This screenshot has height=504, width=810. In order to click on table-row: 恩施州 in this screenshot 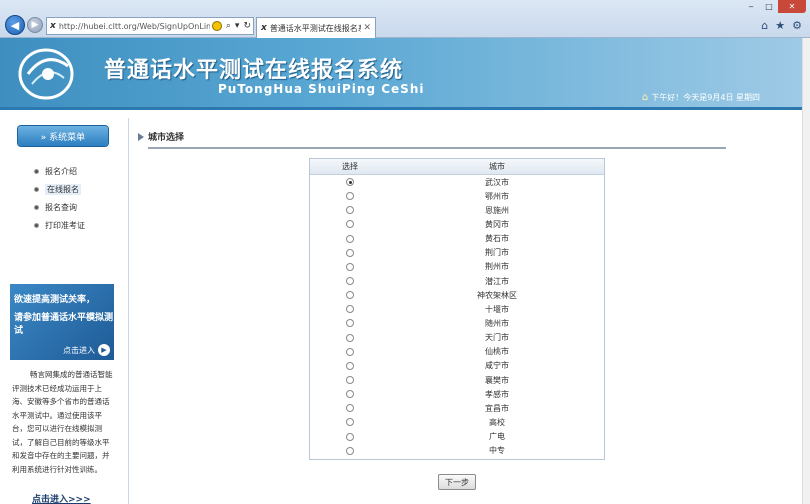, I will do `click(457, 210)`.